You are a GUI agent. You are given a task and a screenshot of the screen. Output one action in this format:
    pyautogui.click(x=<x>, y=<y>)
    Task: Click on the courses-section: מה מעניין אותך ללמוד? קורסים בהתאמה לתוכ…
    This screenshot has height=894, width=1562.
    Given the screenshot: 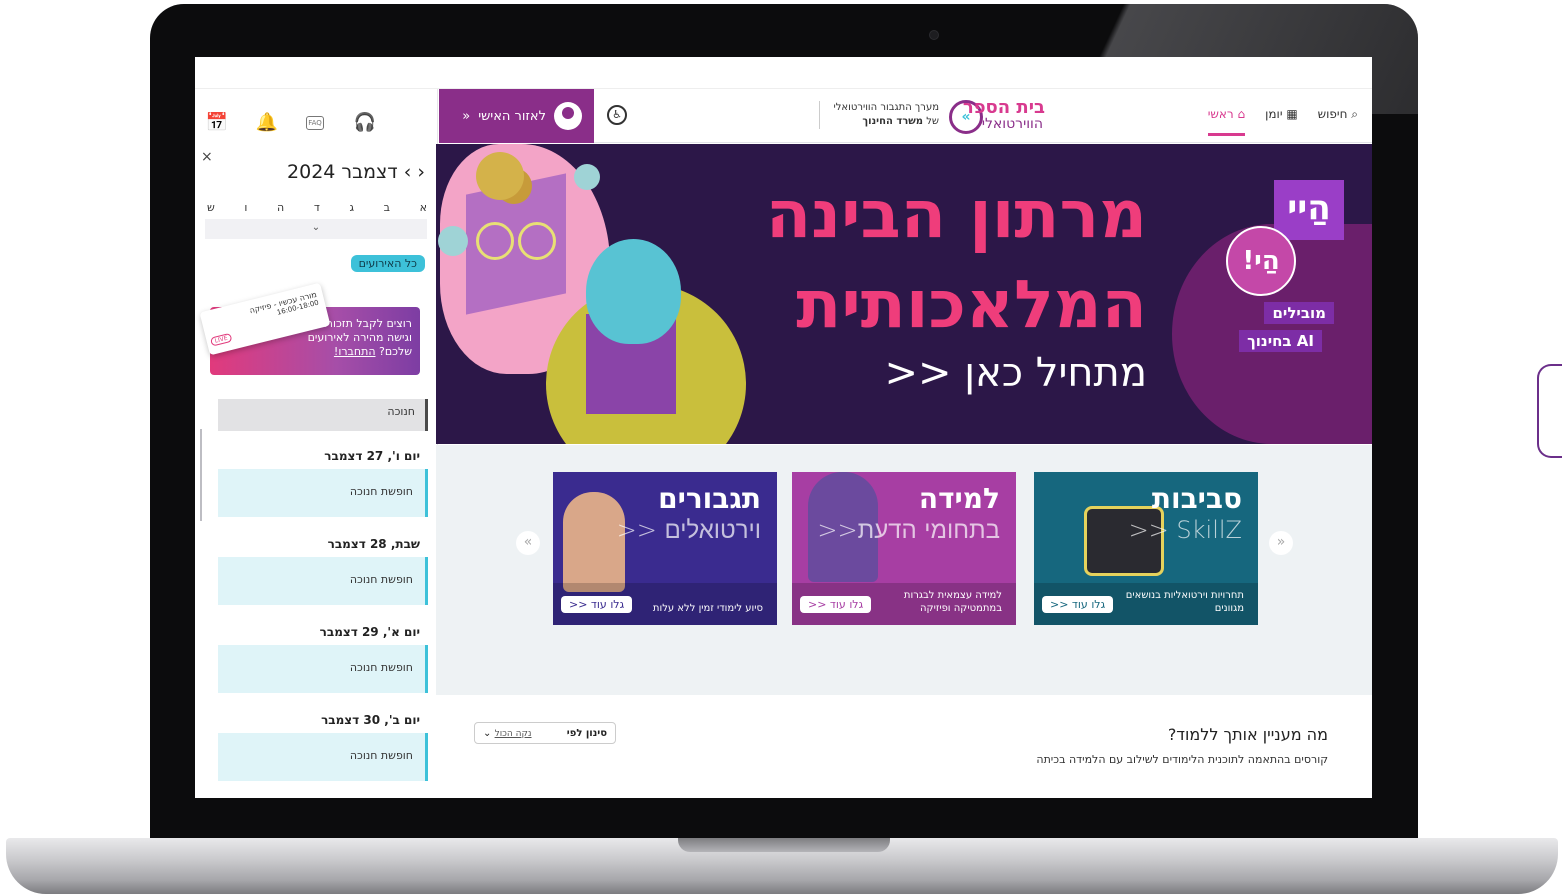 What is the action you would take?
    pyautogui.click(x=904, y=746)
    